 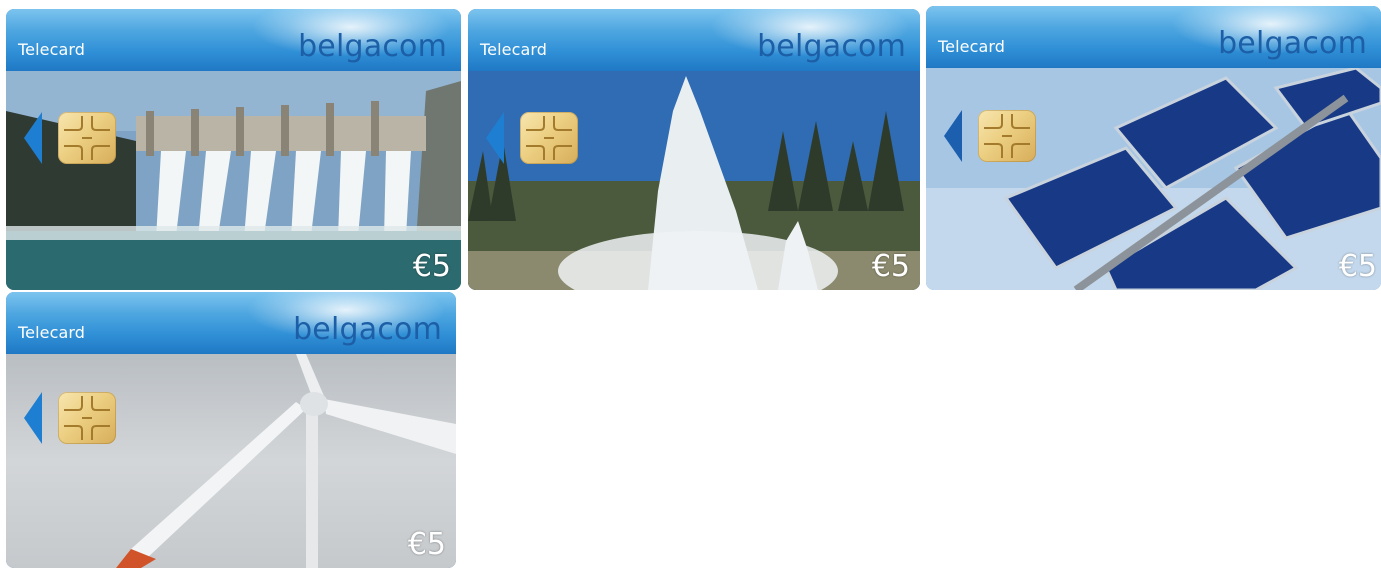 I want to click on solar-panels-image, so click(x=1153, y=179).